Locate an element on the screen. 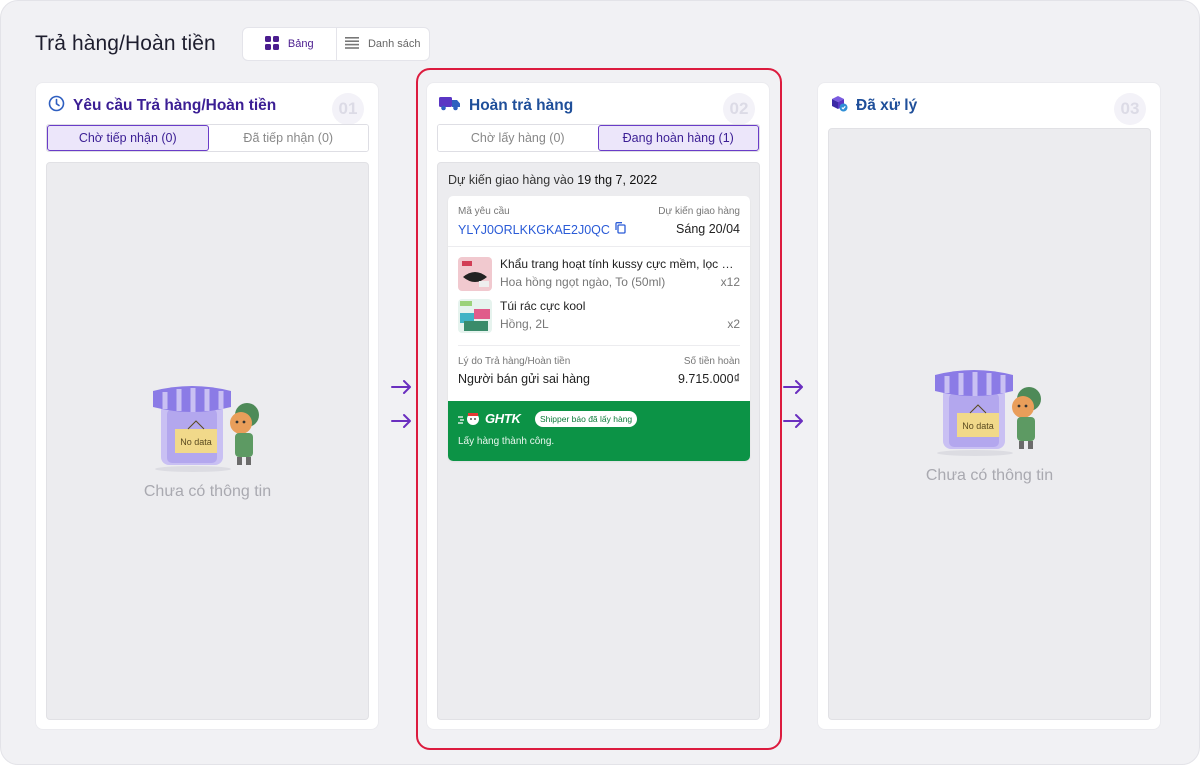 The image size is (1200, 765). column-header: Yêu cầu Trả hàng/Hoàn tiền is located at coordinates (162, 106).